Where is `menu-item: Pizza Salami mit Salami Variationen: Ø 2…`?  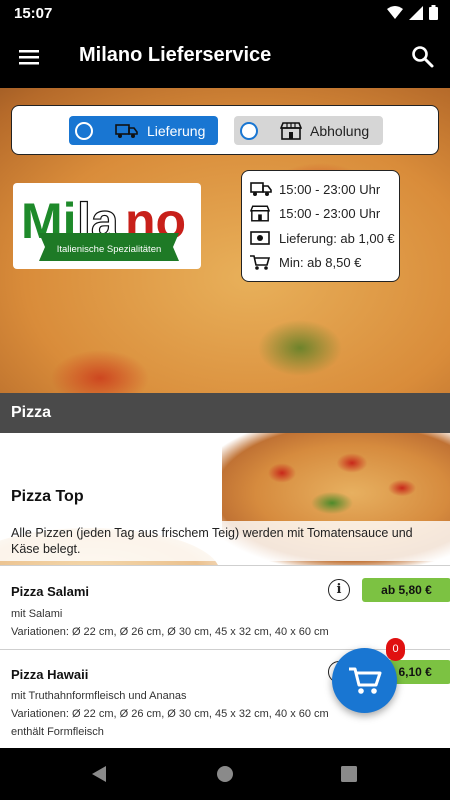
menu-item: Pizza Salami mit Salami Variationen: Ø 2… is located at coordinates (225, 607).